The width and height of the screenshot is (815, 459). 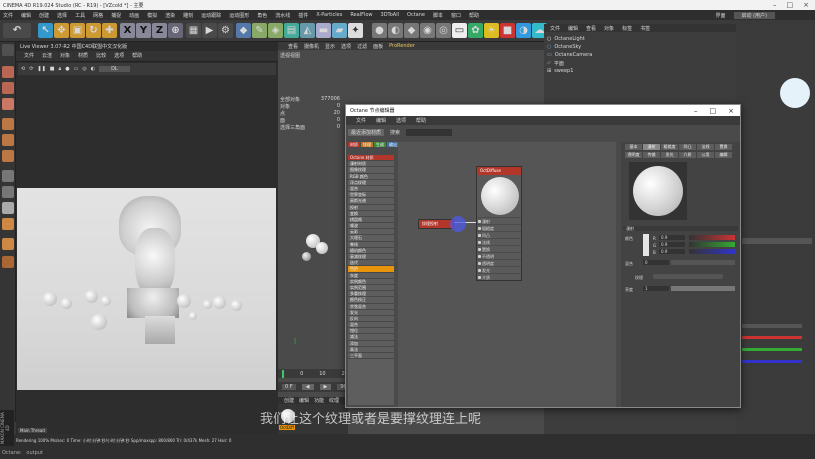 What do you see at coordinates (114, 69) in the screenshot?
I see `lv-mode-select: DL` at bounding box center [114, 69].